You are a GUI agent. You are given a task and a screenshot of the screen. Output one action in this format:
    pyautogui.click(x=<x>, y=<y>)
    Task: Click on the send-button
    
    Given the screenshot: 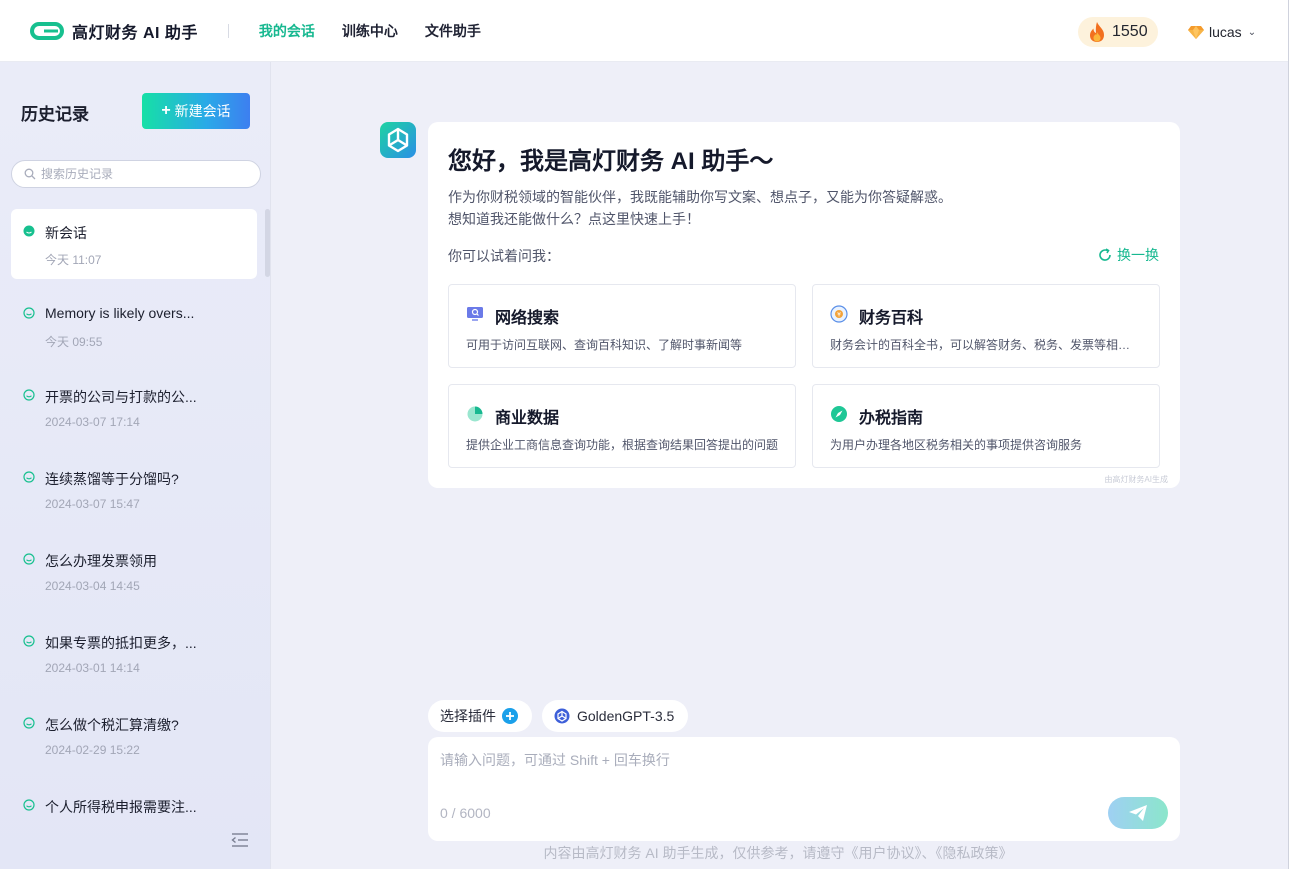 What is the action you would take?
    pyautogui.click(x=1138, y=813)
    